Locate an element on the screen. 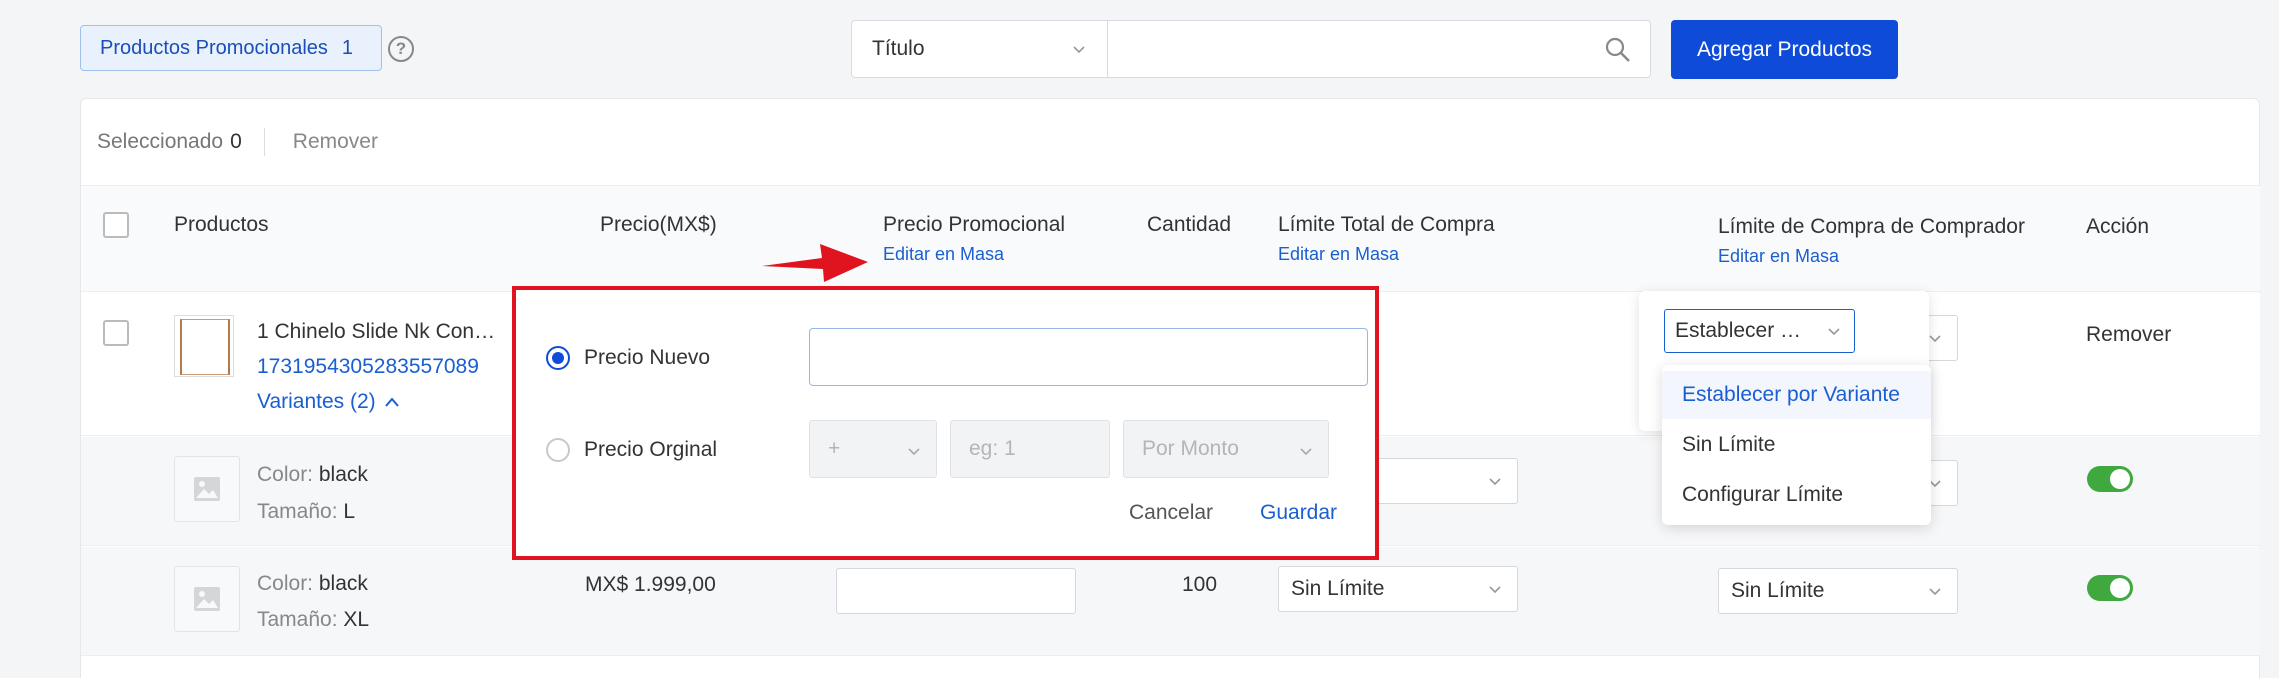 This screenshot has width=2279, height=678. amount-input: eg: 1 is located at coordinates (1030, 449).